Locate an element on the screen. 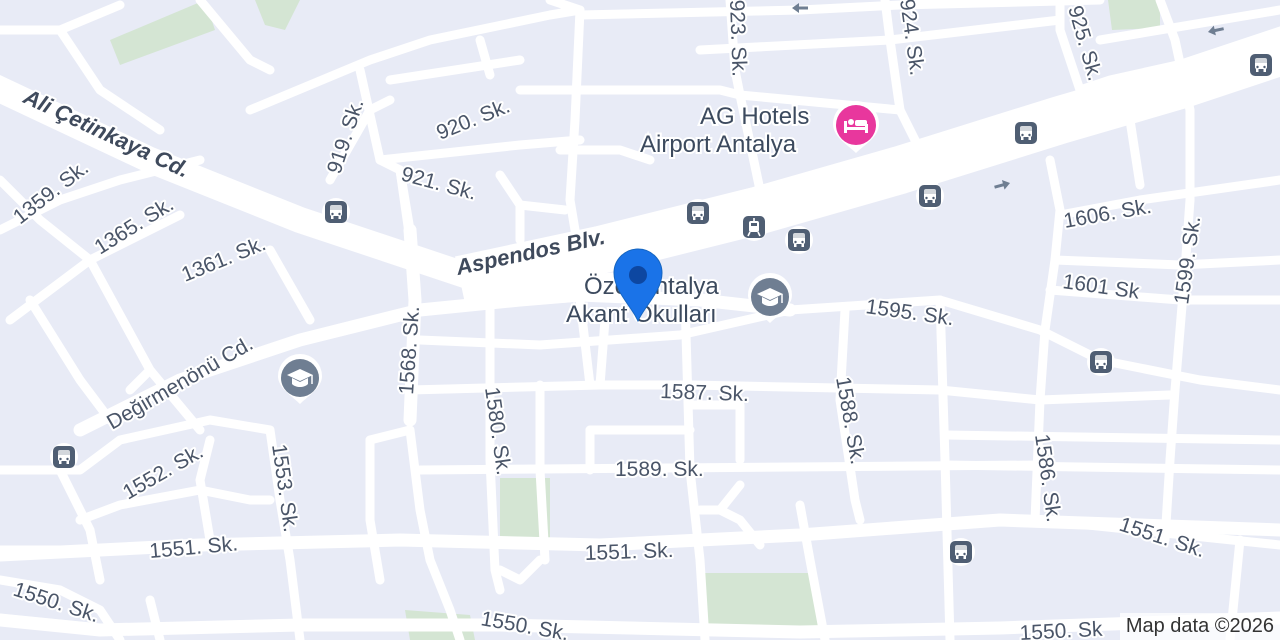 The image size is (1280, 640). street-label: 1361. Sk. is located at coordinates (223, 259).